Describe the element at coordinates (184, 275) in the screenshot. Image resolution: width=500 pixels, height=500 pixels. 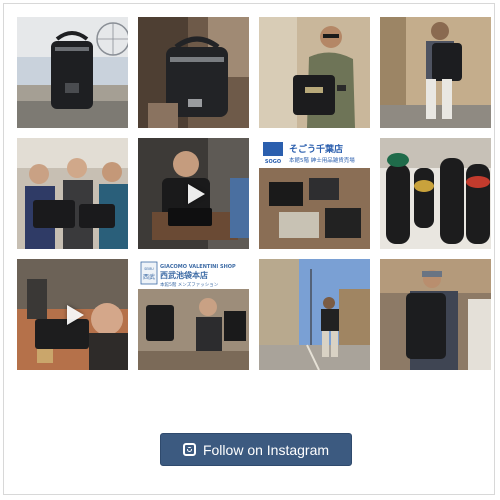
I see `seibu-store-name: 西武池袋本店` at that location.